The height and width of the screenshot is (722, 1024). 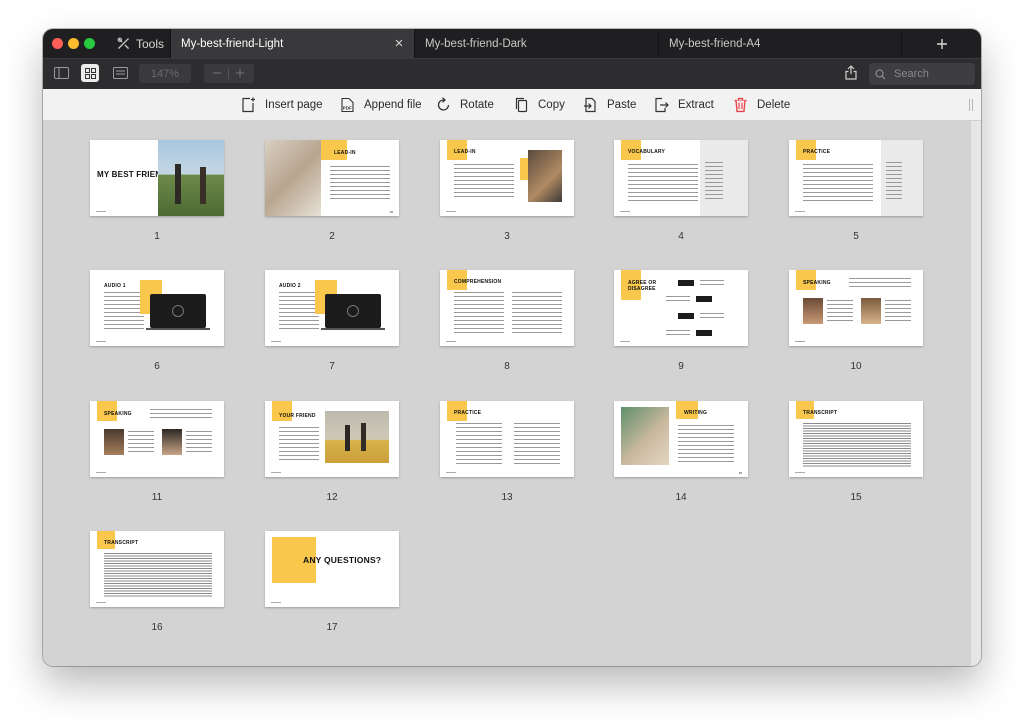 What do you see at coordinates (391, 212) in the screenshot?
I see `page-mark` at bounding box center [391, 212].